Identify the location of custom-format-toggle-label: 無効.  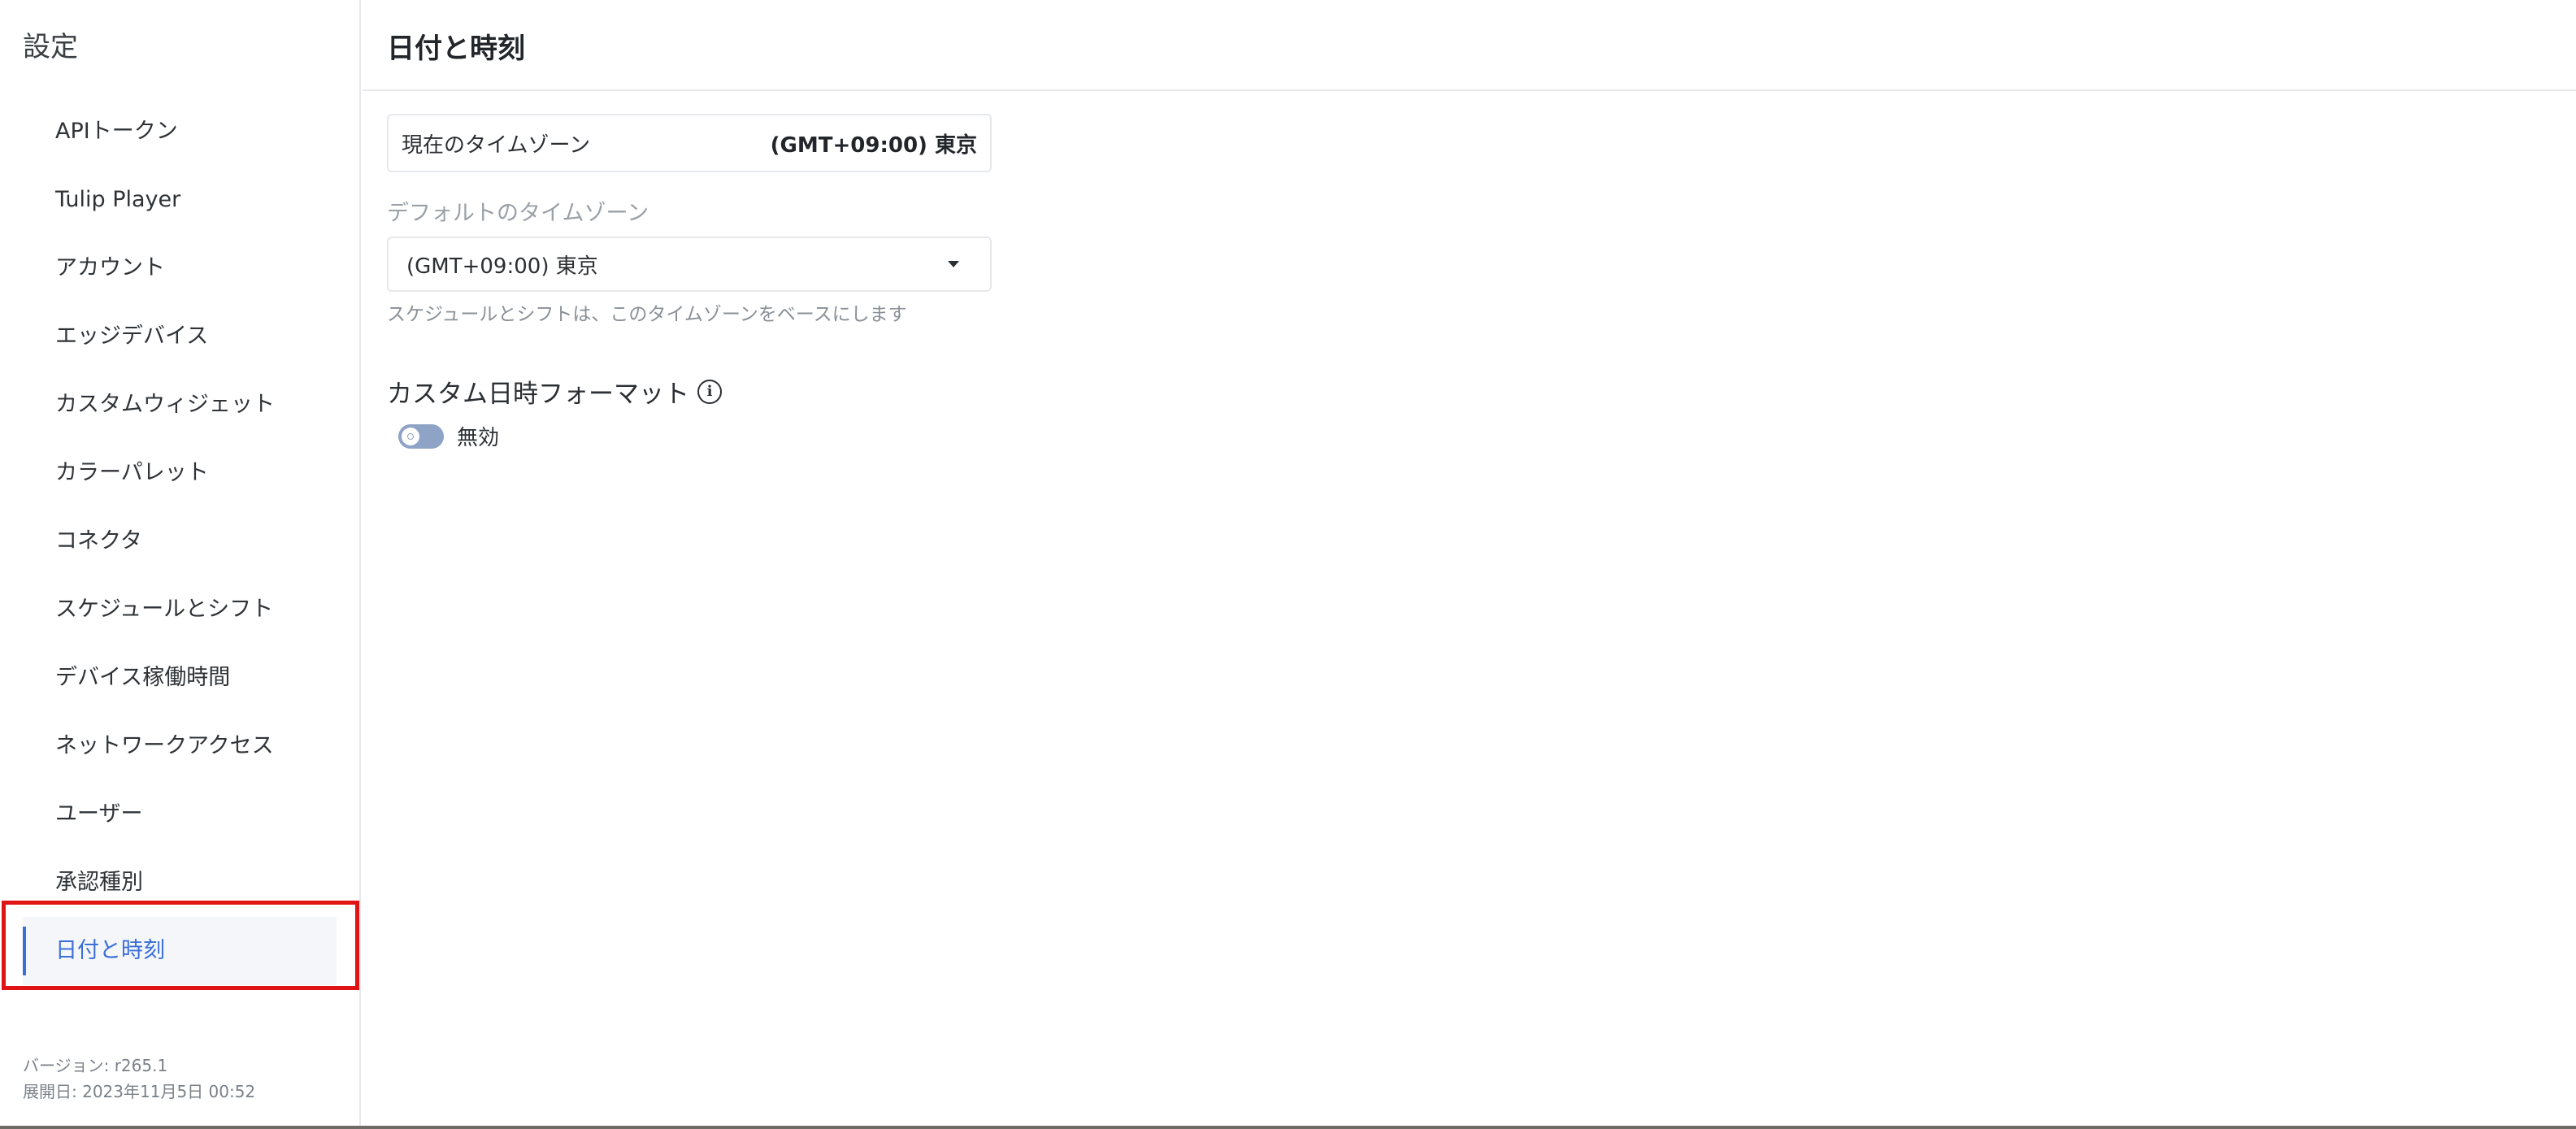
(478, 438).